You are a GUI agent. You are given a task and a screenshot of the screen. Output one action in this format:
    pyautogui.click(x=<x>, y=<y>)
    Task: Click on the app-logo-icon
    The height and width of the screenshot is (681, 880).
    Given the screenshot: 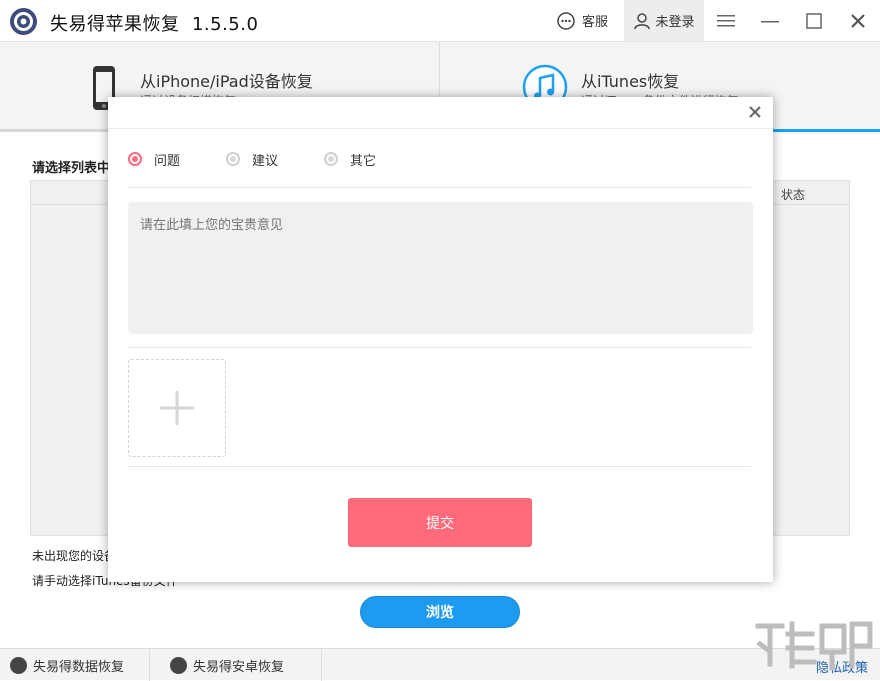 What is the action you would take?
    pyautogui.click(x=23, y=21)
    